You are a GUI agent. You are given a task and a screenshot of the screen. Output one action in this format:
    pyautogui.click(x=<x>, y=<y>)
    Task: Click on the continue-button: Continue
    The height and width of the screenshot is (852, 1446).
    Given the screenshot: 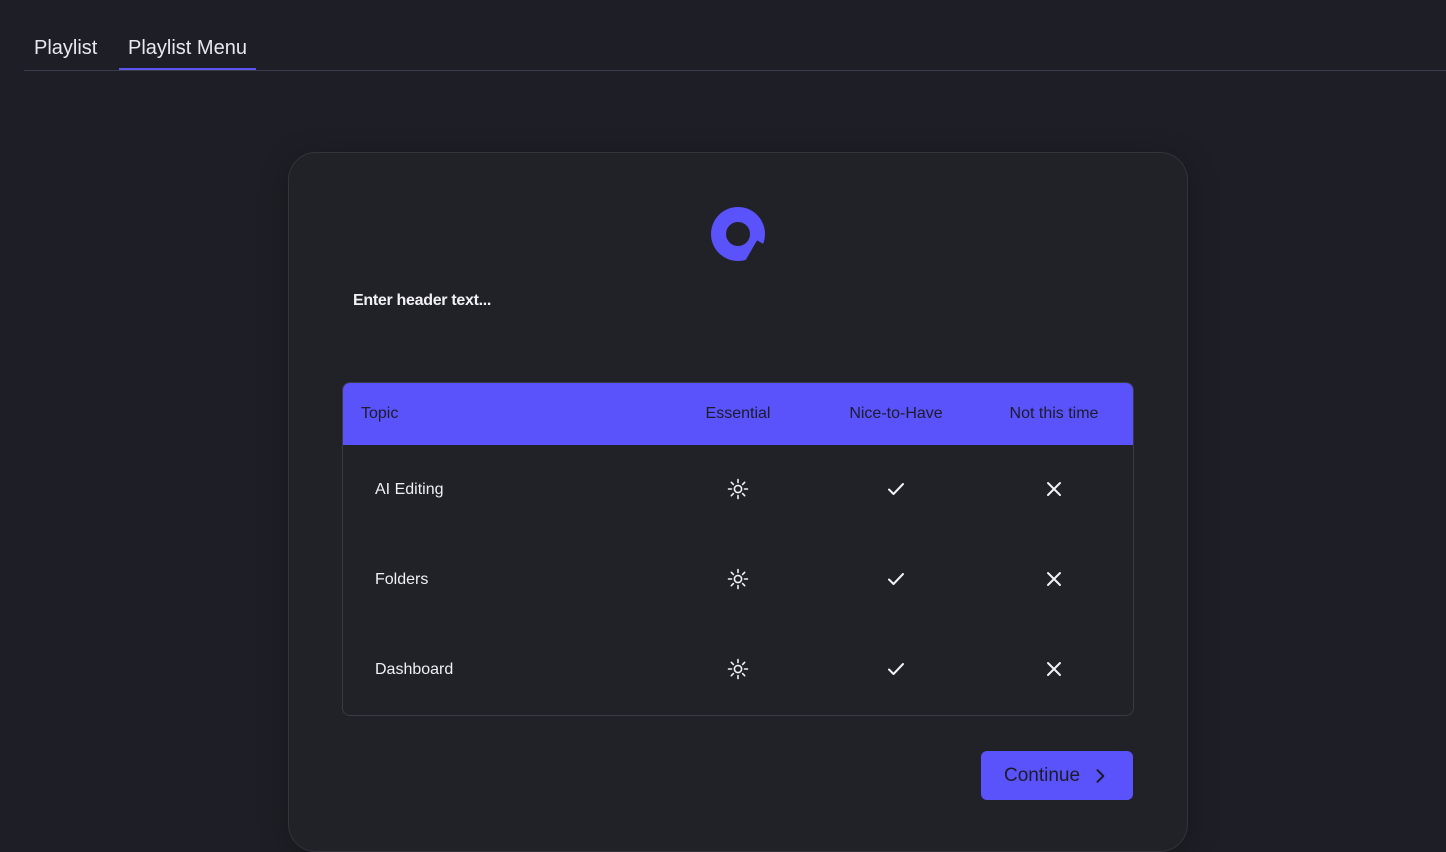 What is the action you would take?
    pyautogui.click(x=1057, y=775)
    